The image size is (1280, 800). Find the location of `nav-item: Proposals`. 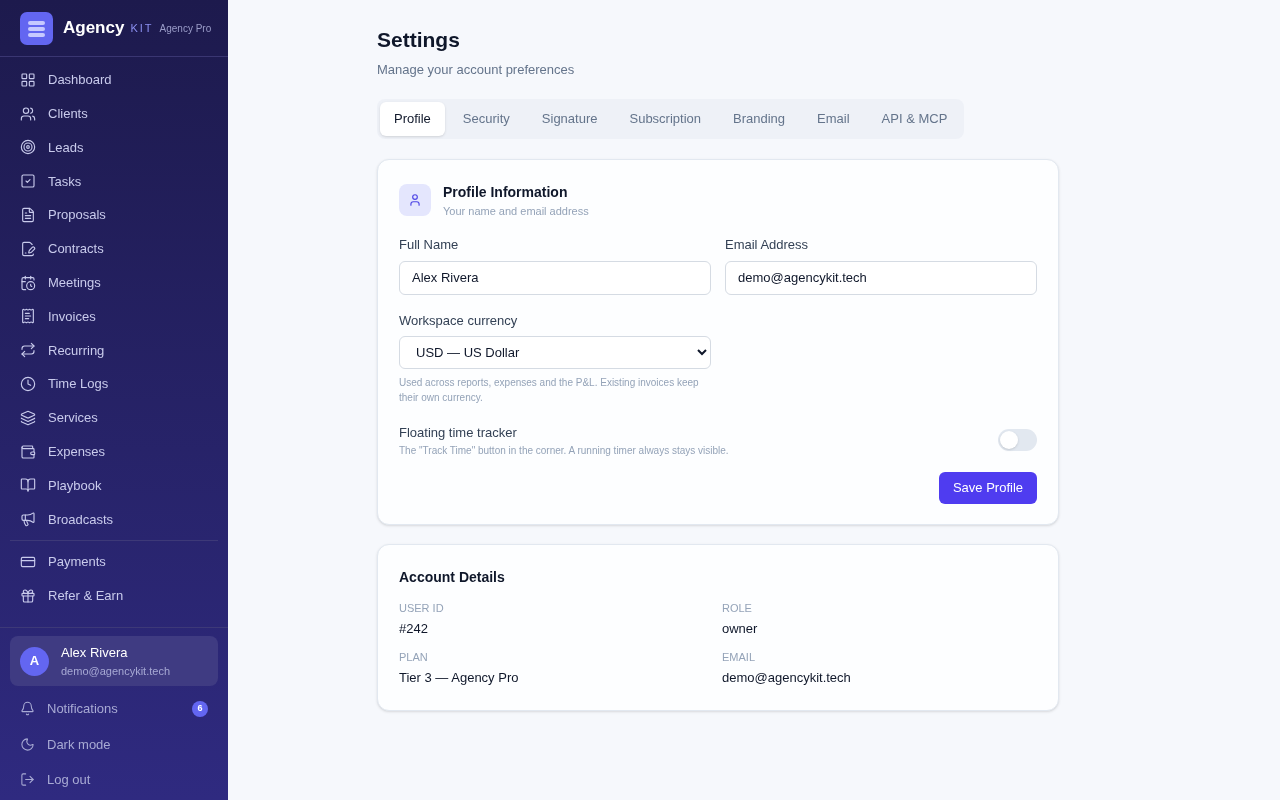

nav-item: Proposals is located at coordinates (114, 215).